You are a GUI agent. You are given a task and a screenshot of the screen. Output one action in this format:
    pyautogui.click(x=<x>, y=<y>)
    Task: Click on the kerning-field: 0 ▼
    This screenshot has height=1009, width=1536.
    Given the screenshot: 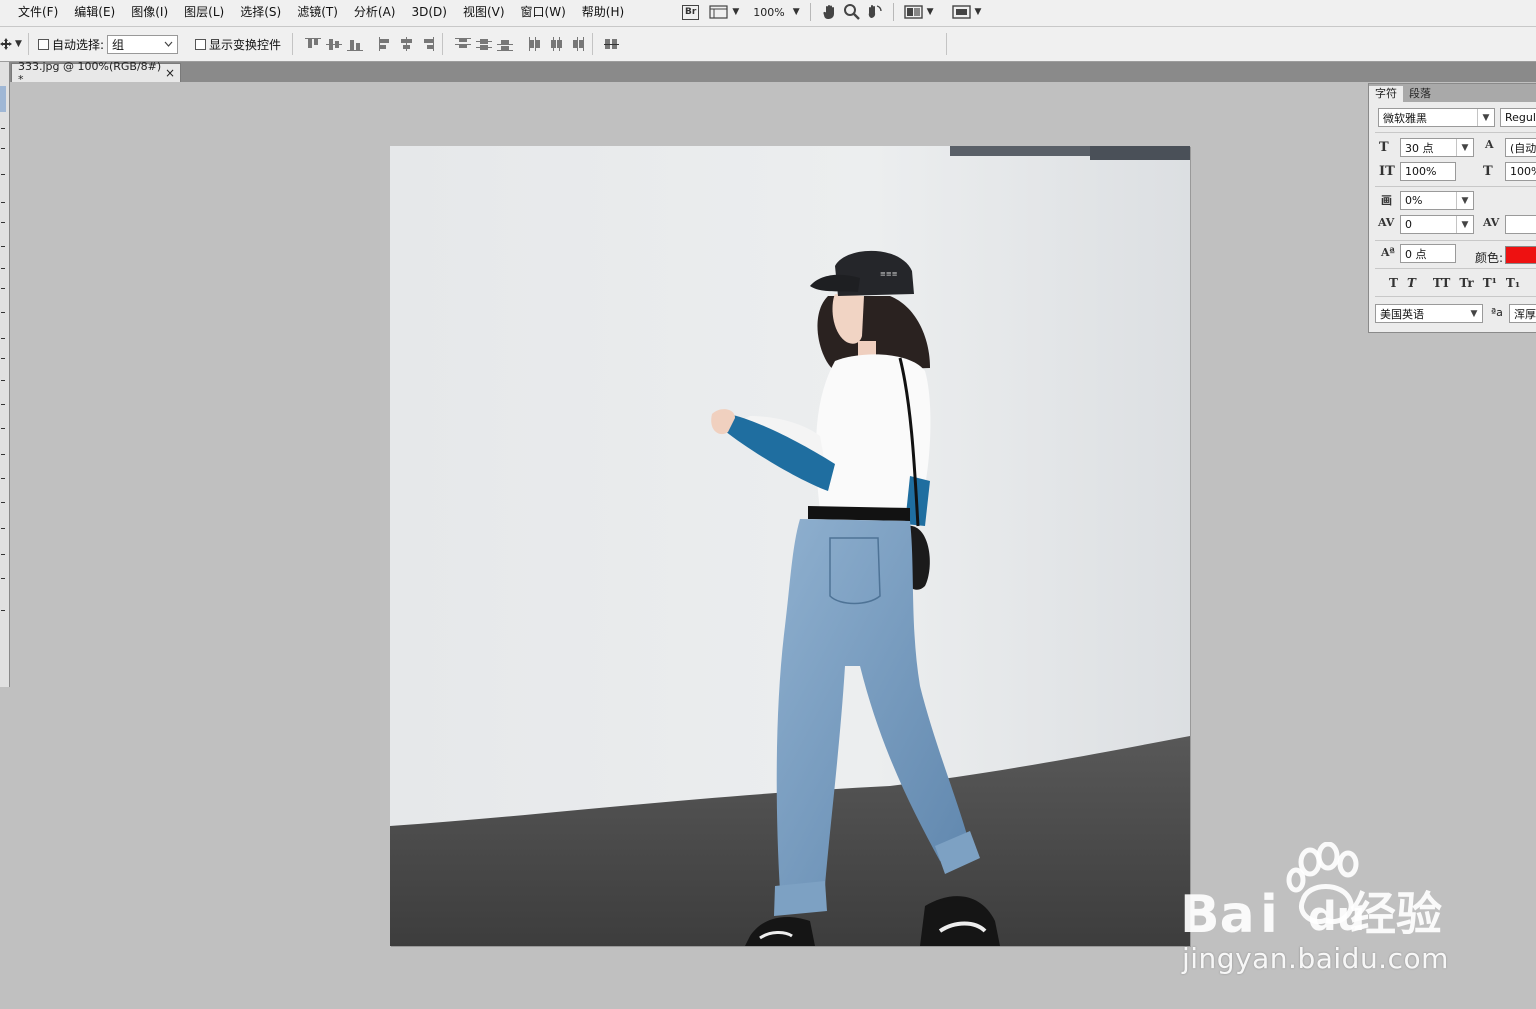 What is the action you would take?
    pyautogui.click(x=1437, y=224)
    